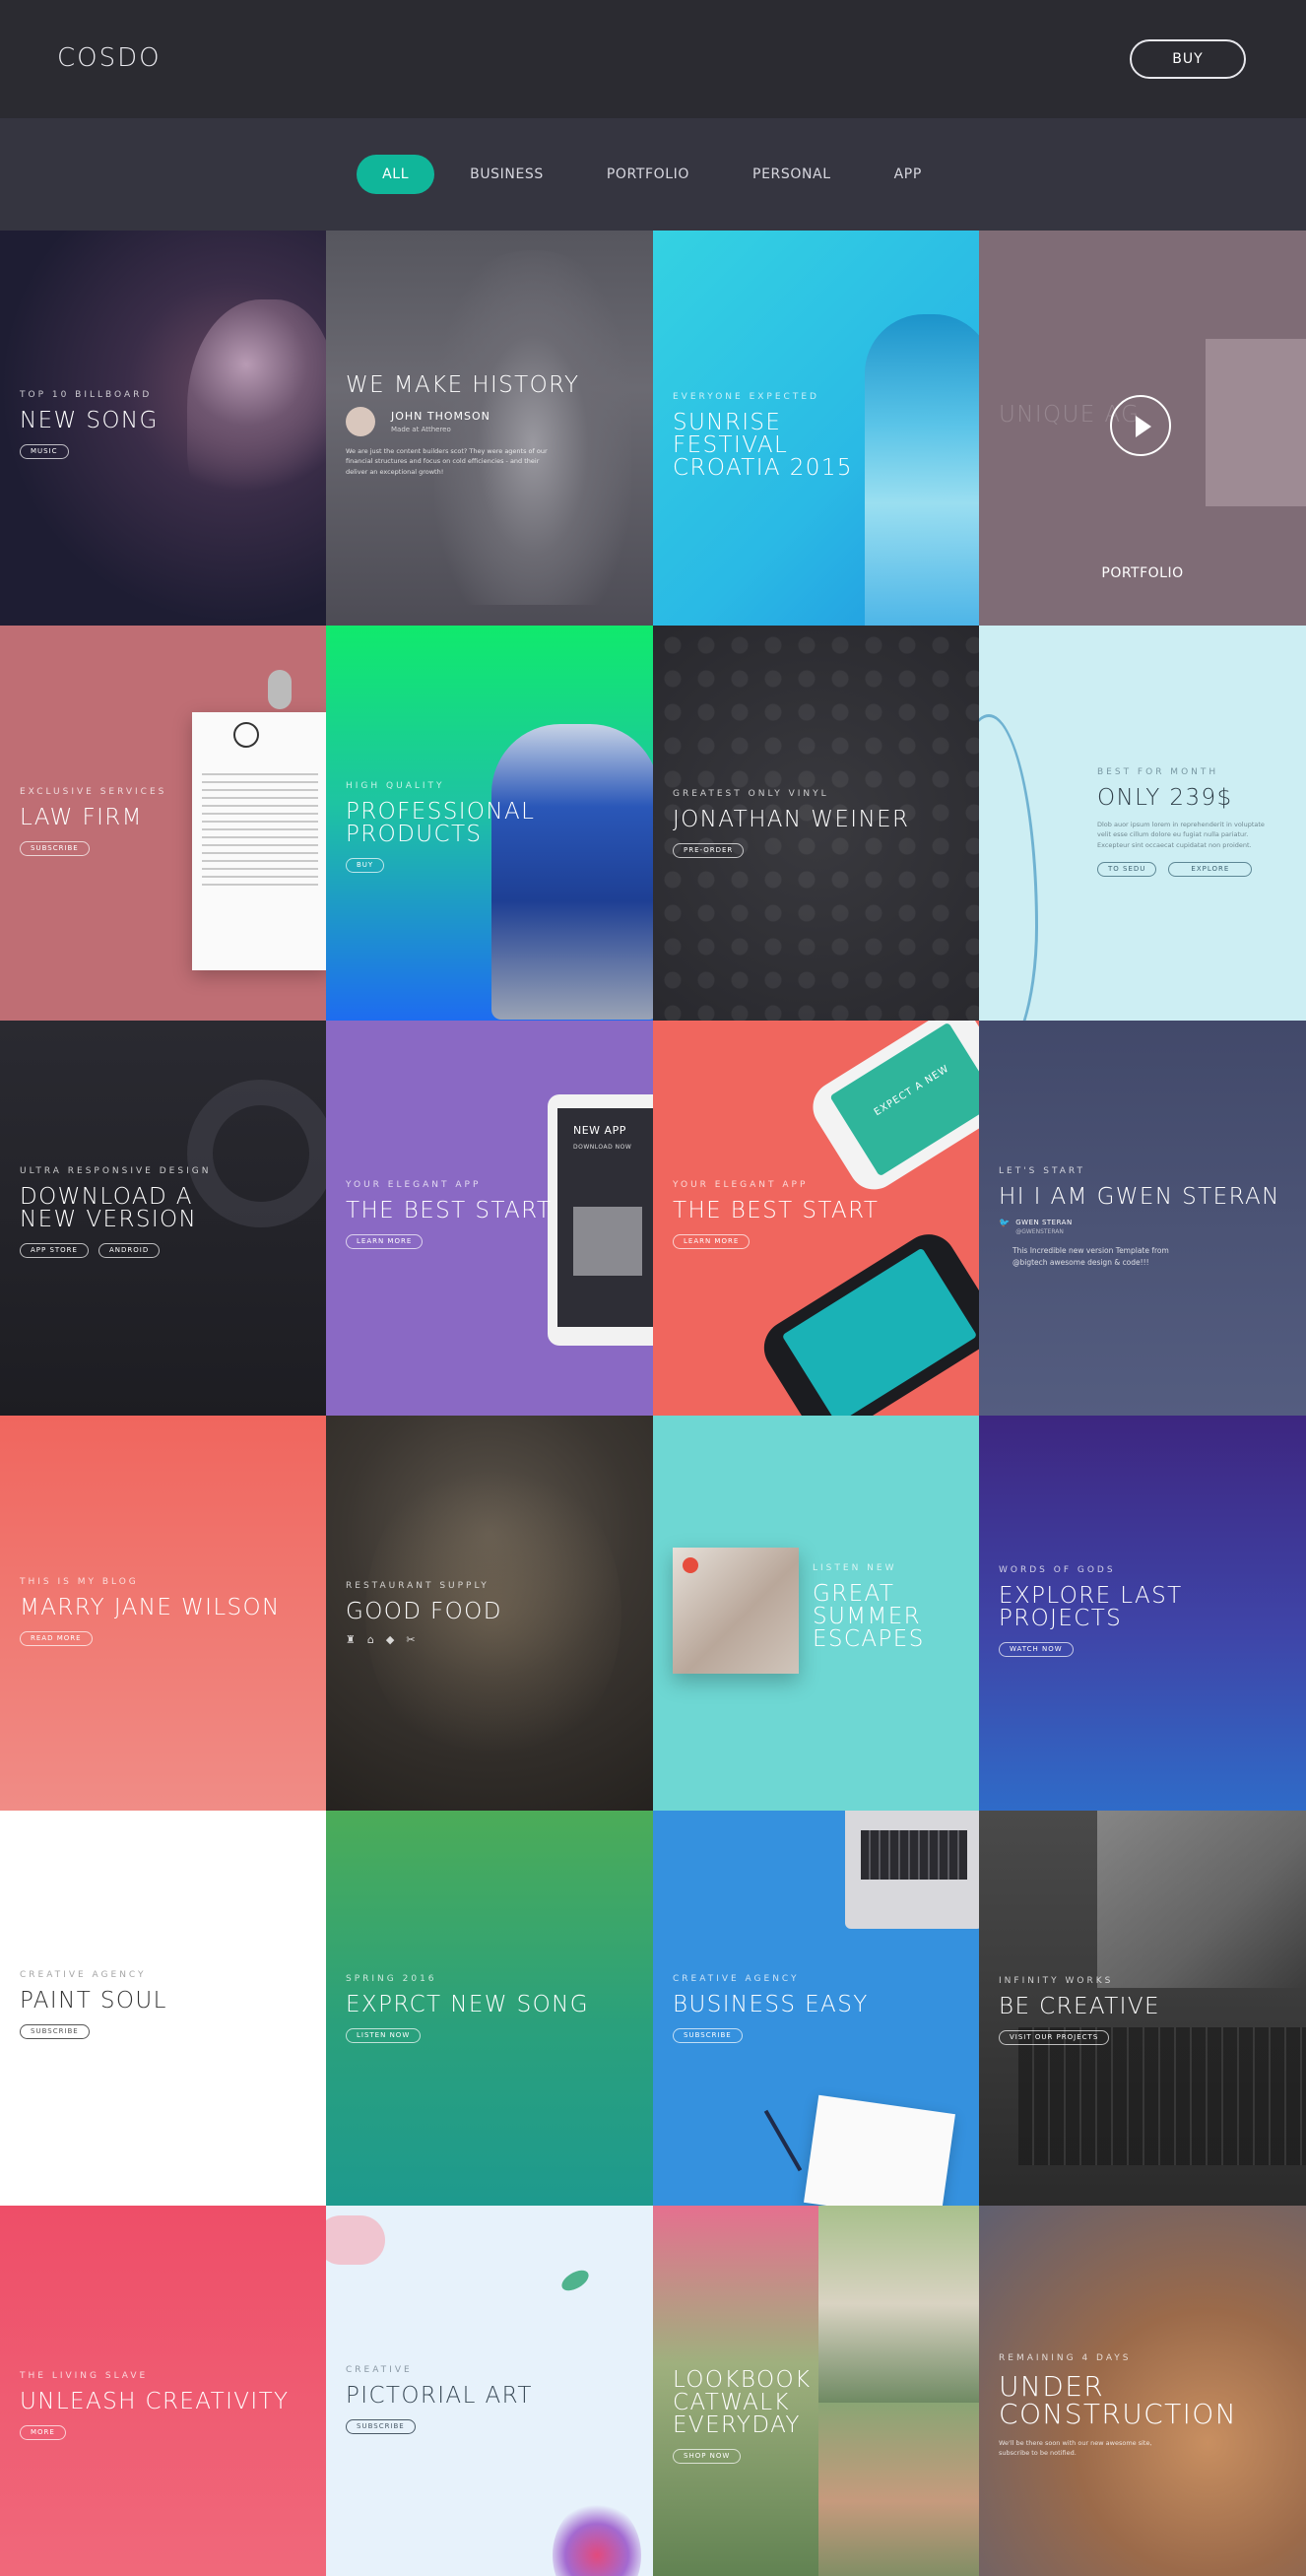 Image resolution: width=1306 pixels, height=2576 pixels. I want to click on tile-lookbook: LOOKBOOK CATWALK EVERYDAY SHOP NOW, so click(816, 2391).